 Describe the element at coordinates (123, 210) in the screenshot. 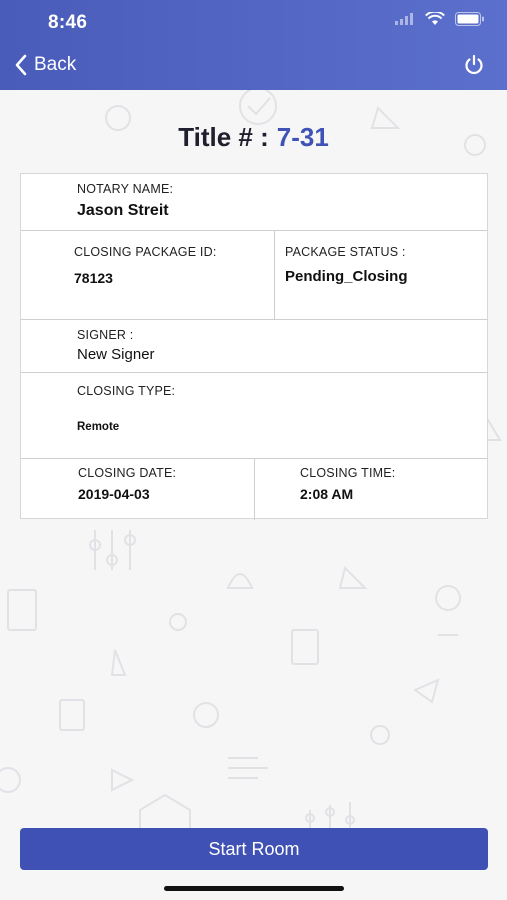

I see `notary-name-value: Jason Streit` at that location.